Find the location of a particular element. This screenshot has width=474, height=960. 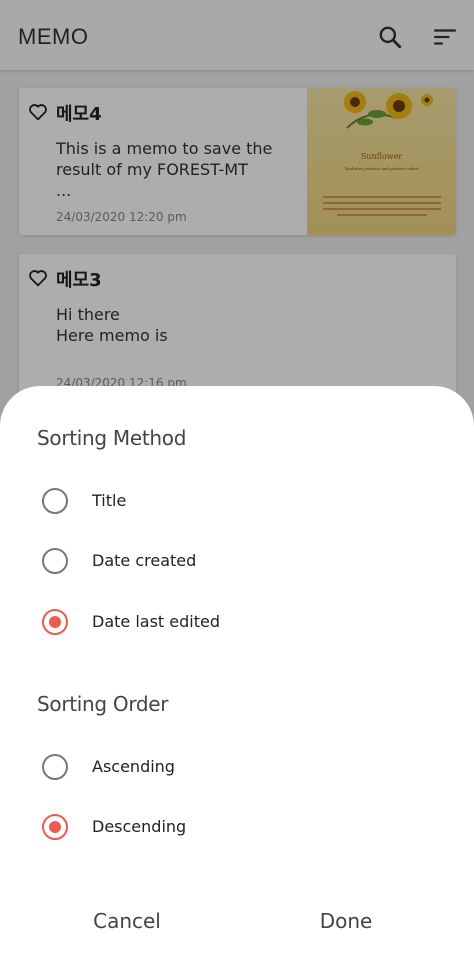

order-option-descending: Descending is located at coordinates (237, 827).